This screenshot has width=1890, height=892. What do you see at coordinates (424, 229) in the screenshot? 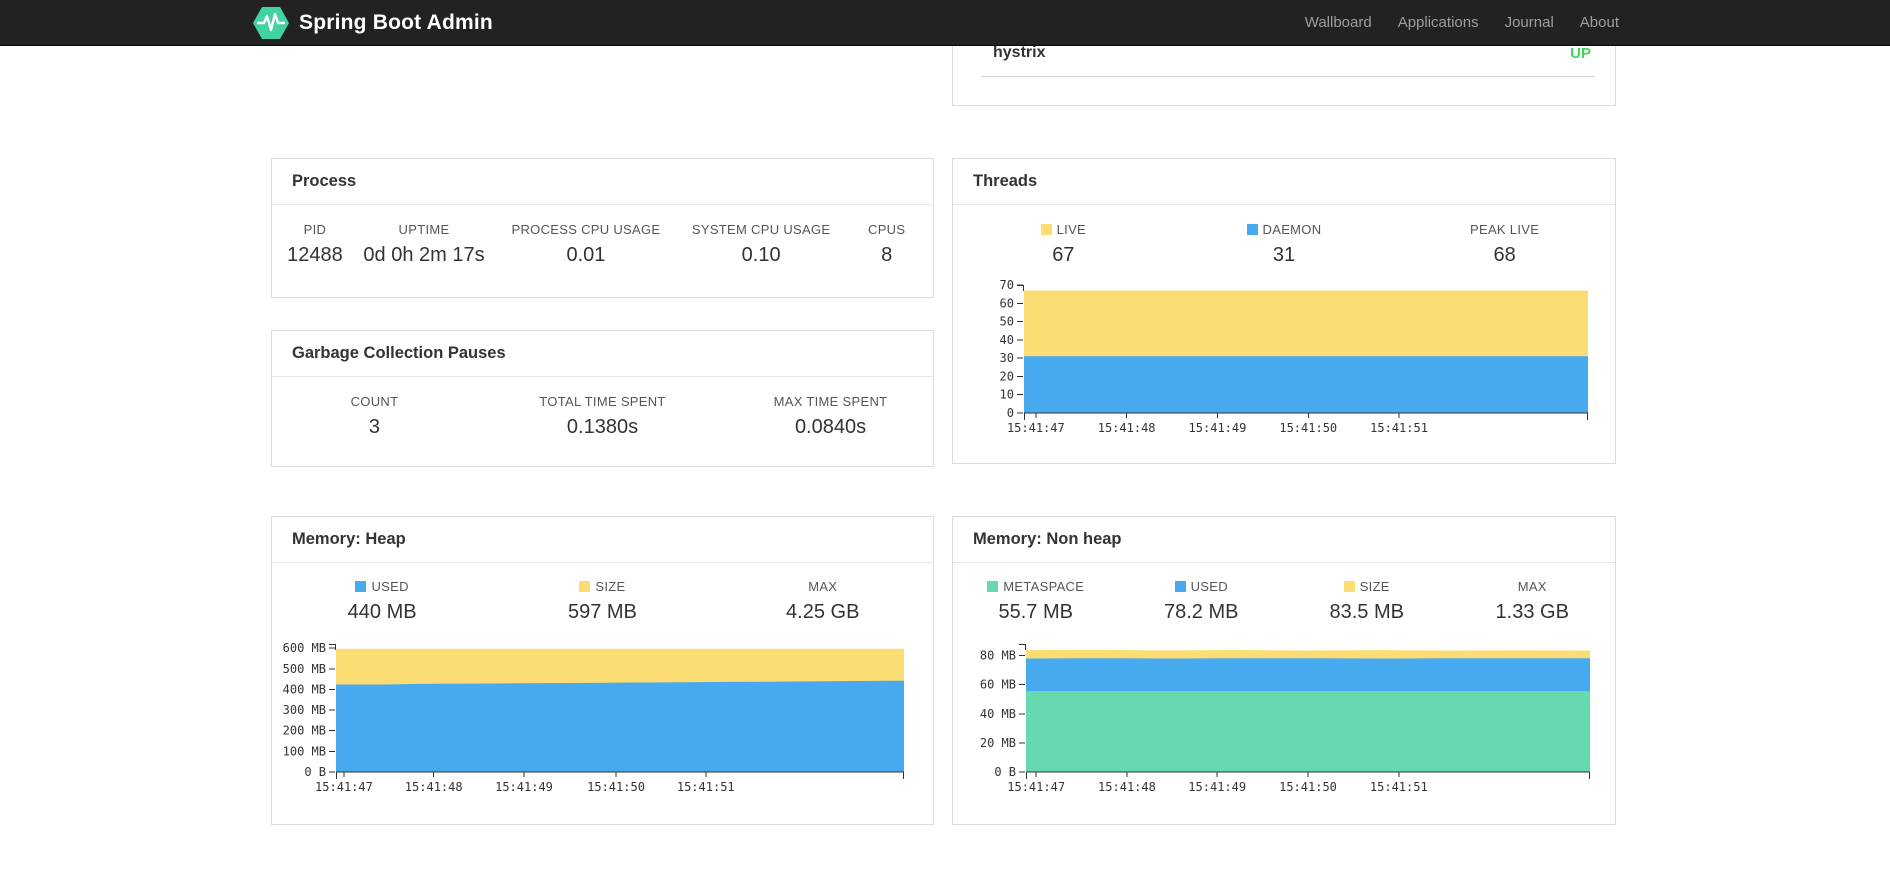
I see `stat-label: UPTIME` at bounding box center [424, 229].